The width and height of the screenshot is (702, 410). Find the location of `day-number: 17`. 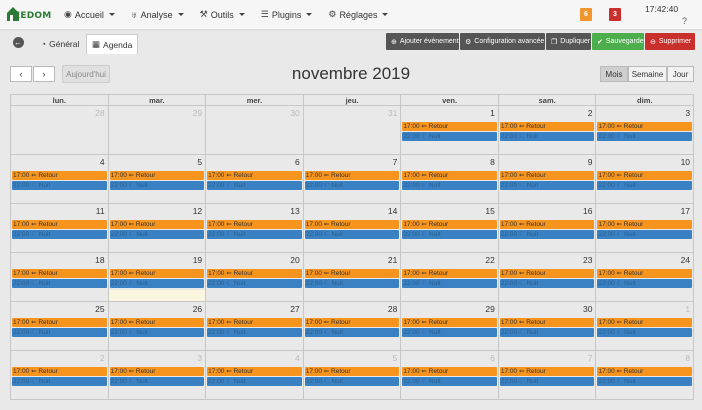

day-number: 17 is located at coordinates (685, 211).